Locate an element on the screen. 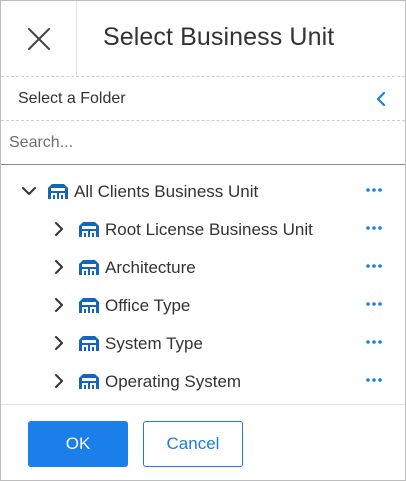 The image size is (406, 481). folder-selector-label: Select a Folder is located at coordinates (72, 98).